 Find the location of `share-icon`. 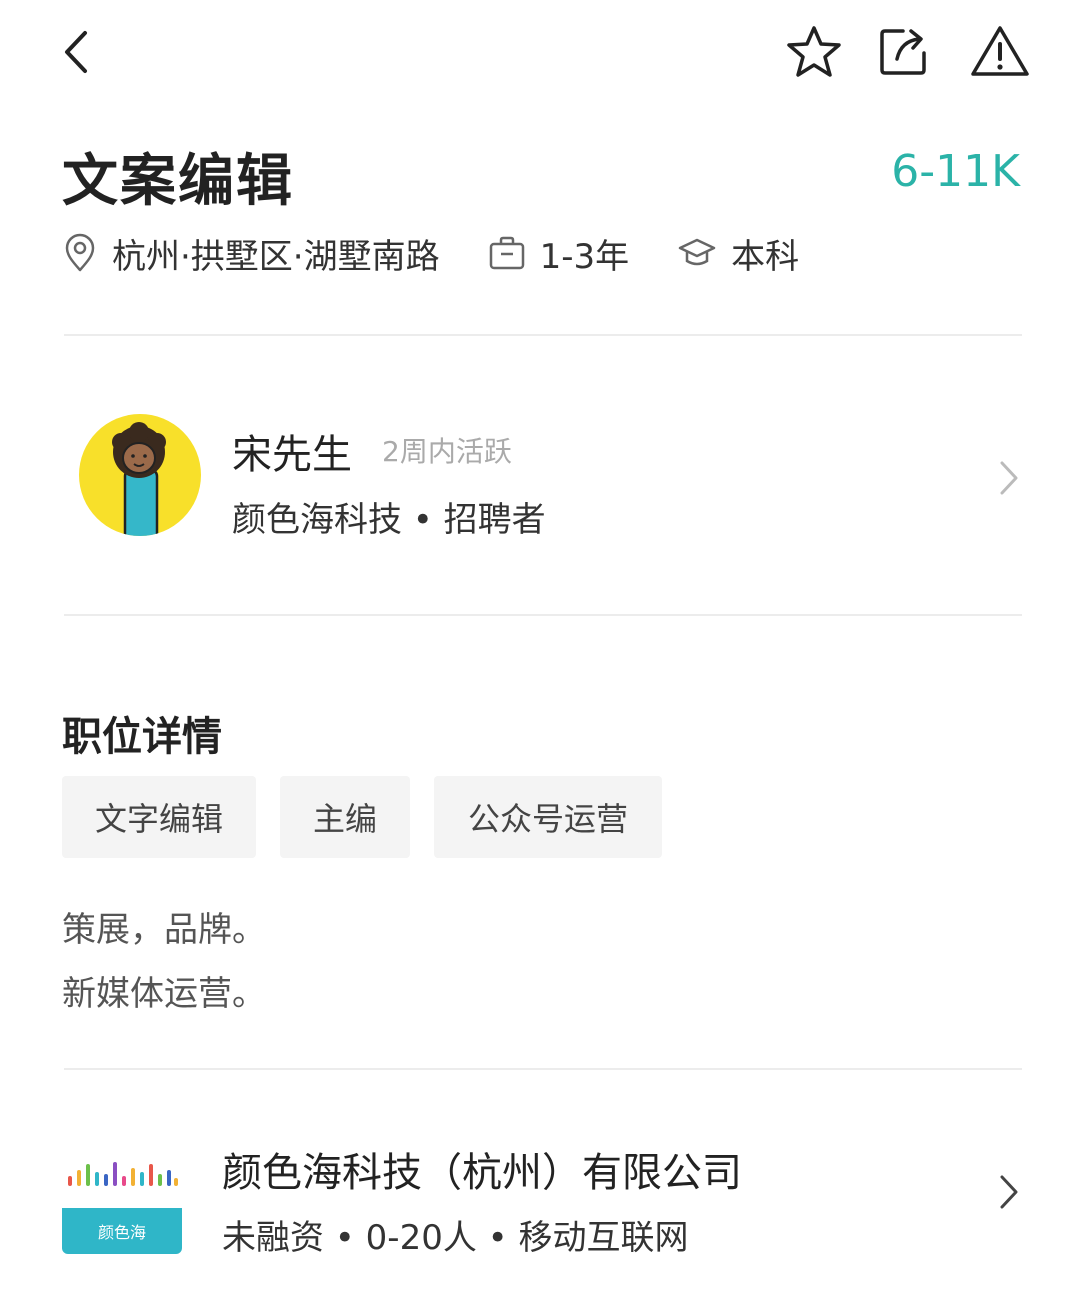

share-icon is located at coordinates (903, 52).